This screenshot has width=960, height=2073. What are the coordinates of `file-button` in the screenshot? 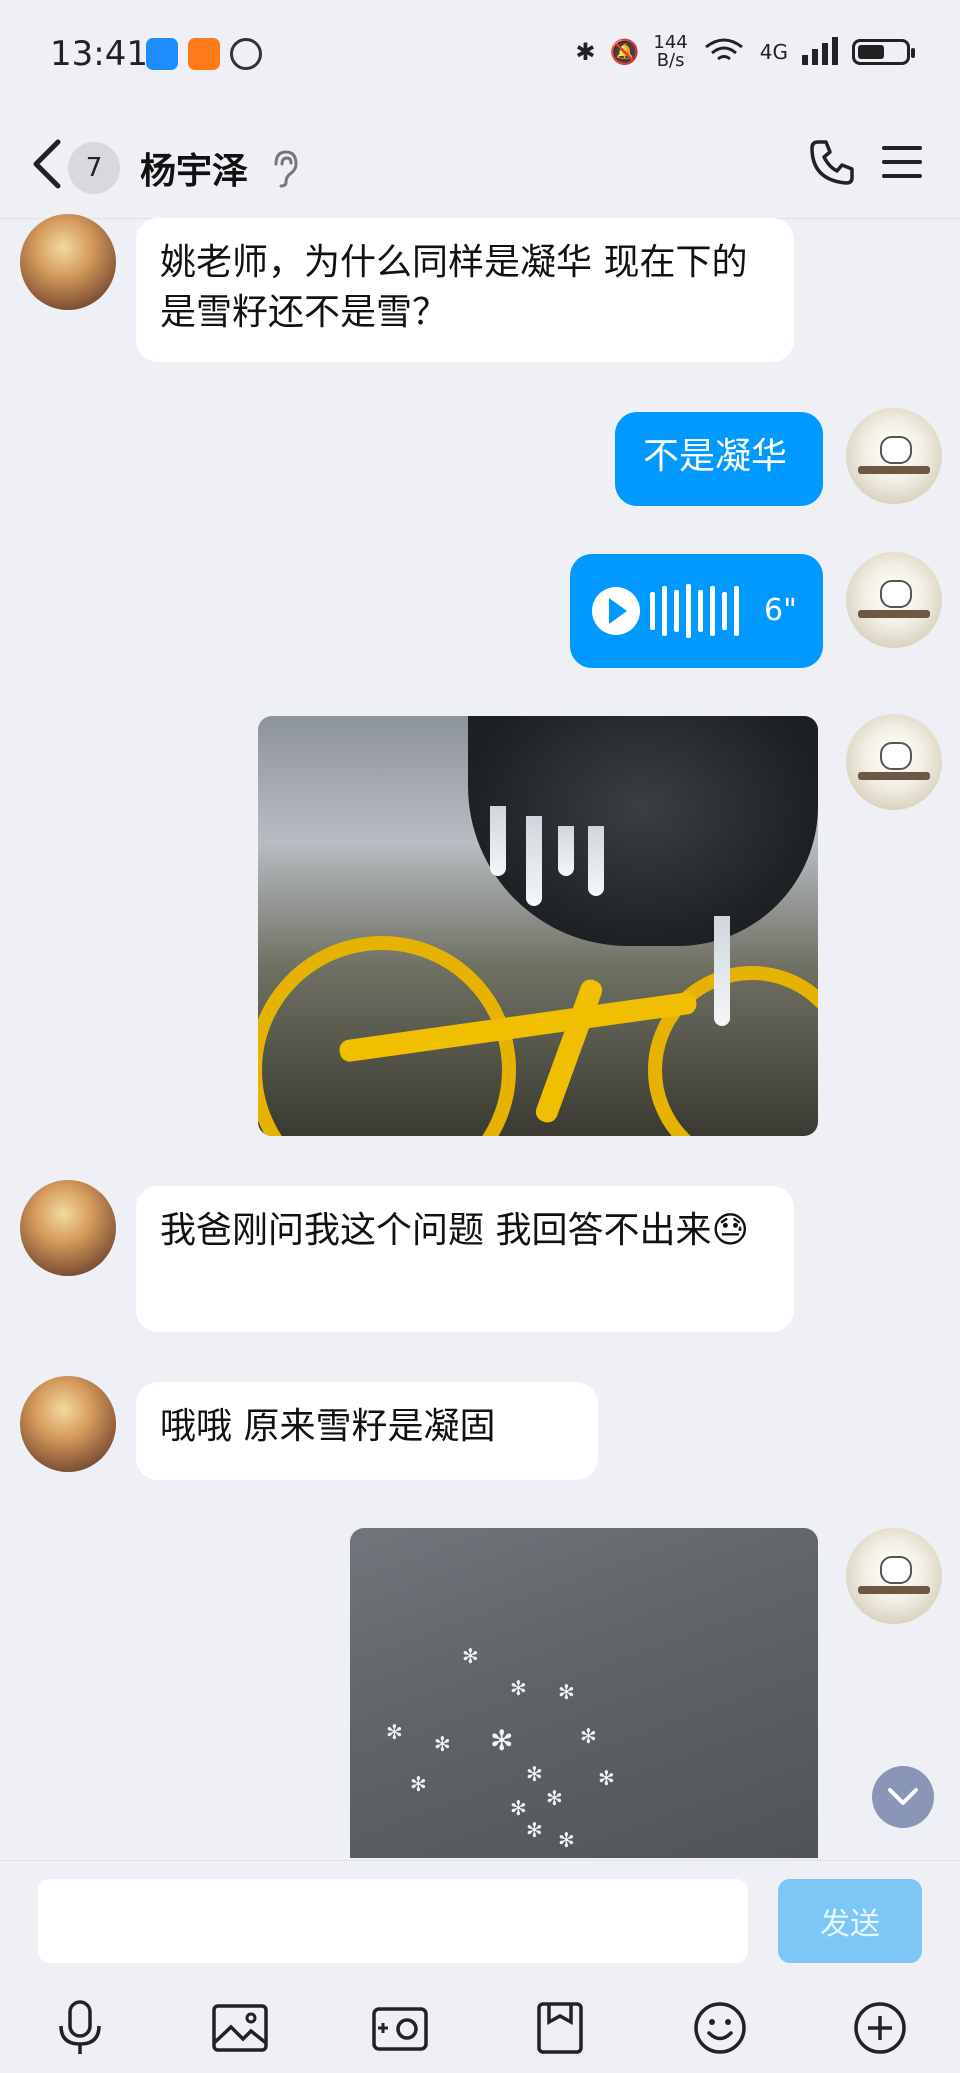 It's located at (560, 2028).